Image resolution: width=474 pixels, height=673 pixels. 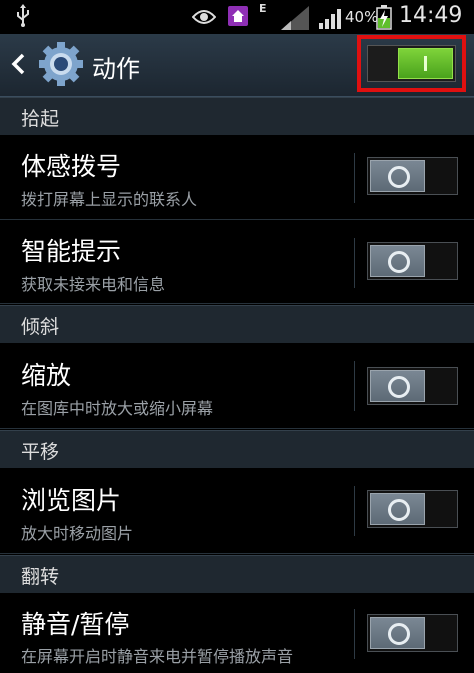 I want to click on section-header-turn-over: 翻转, so click(x=237, y=574).